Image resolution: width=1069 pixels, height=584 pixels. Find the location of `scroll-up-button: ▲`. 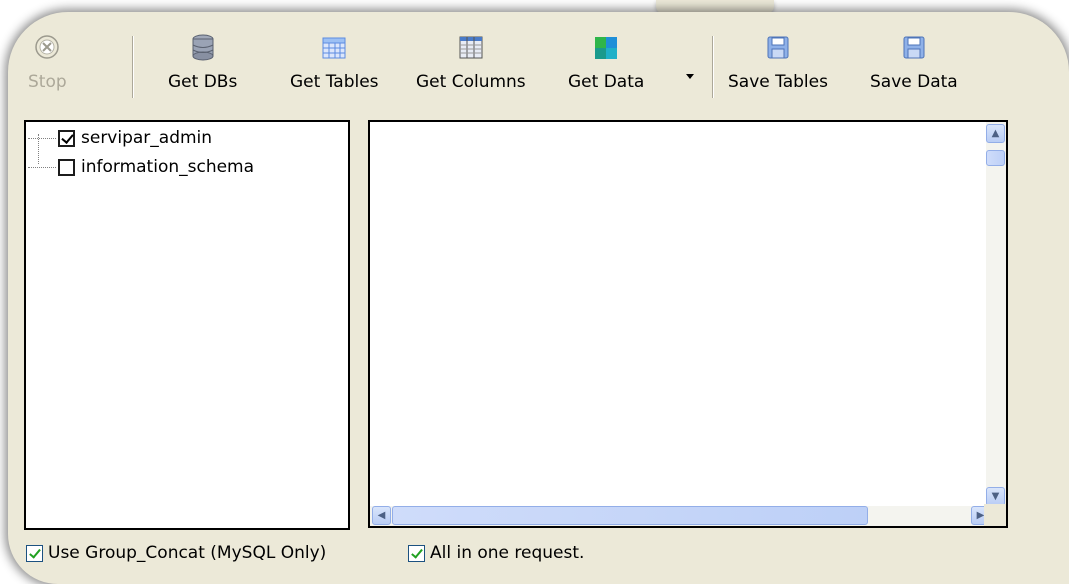

scroll-up-button: ▲ is located at coordinates (995, 133).